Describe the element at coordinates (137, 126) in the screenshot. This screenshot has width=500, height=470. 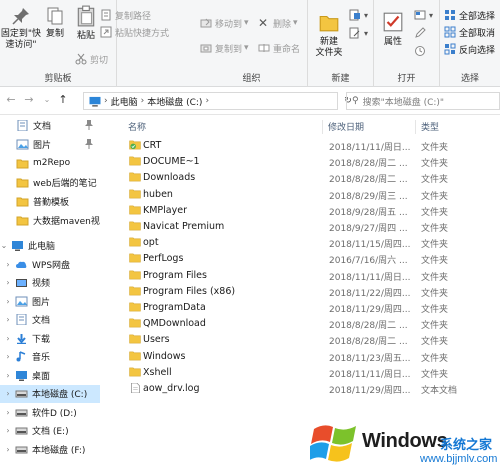
I see `column-header-name: 名称` at that location.